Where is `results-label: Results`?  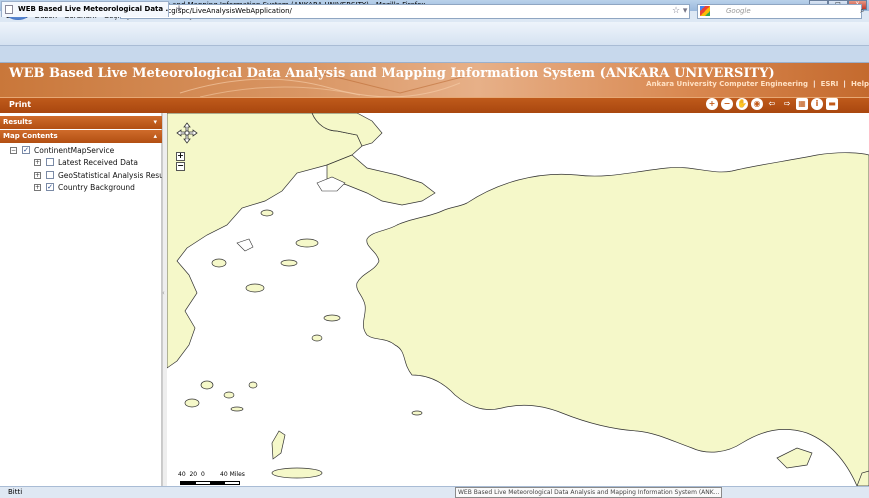
results-label: Results is located at coordinates (18, 122).